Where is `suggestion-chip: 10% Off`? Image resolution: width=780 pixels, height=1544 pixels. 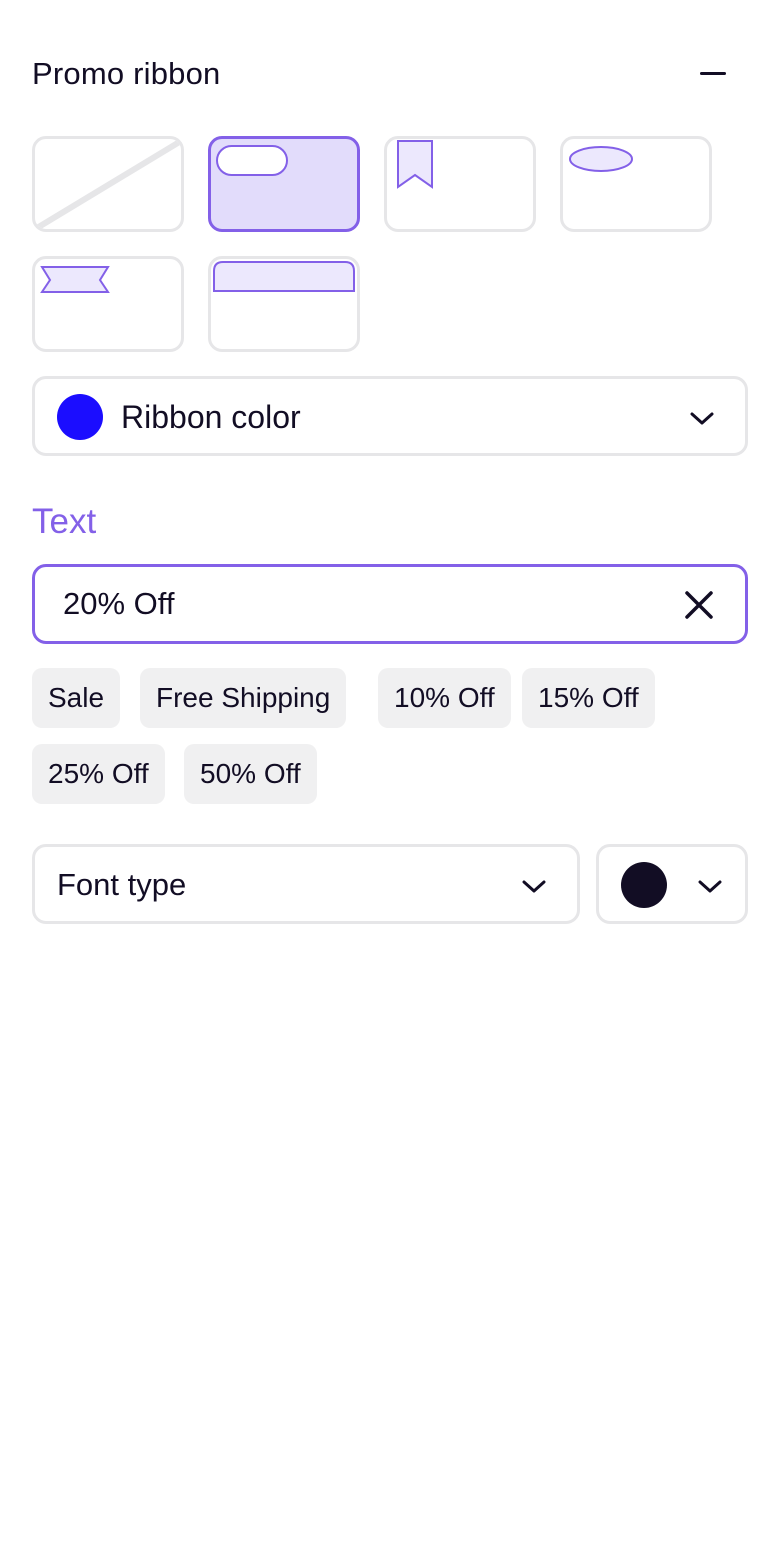
suggestion-chip: 10% Off is located at coordinates (444, 698).